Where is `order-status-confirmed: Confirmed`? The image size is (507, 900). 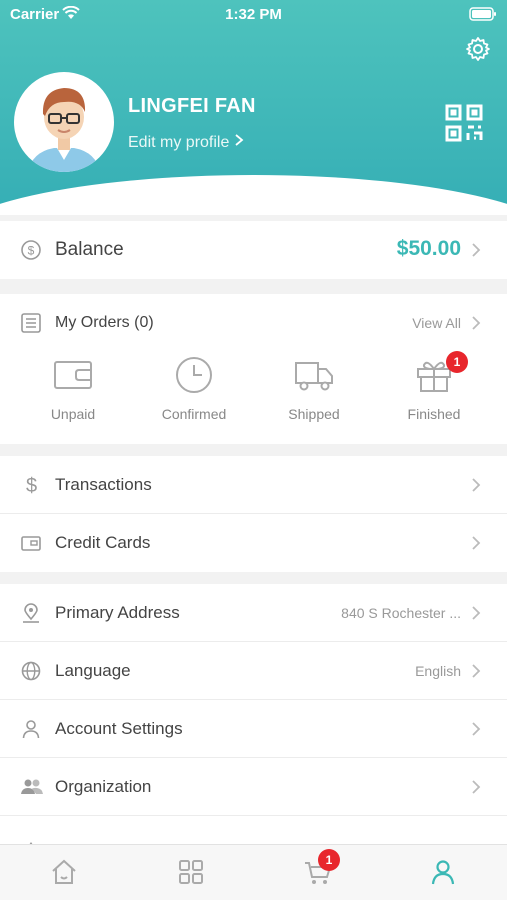
order-status-confirmed: Confirmed is located at coordinates (194, 389).